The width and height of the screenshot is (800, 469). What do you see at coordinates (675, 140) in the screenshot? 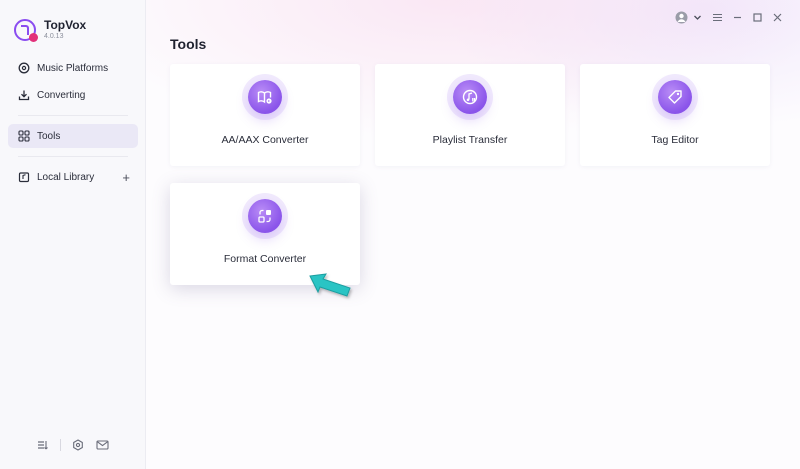
I see `tool-card-label: Tag Editor` at bounding box center [675, 140].